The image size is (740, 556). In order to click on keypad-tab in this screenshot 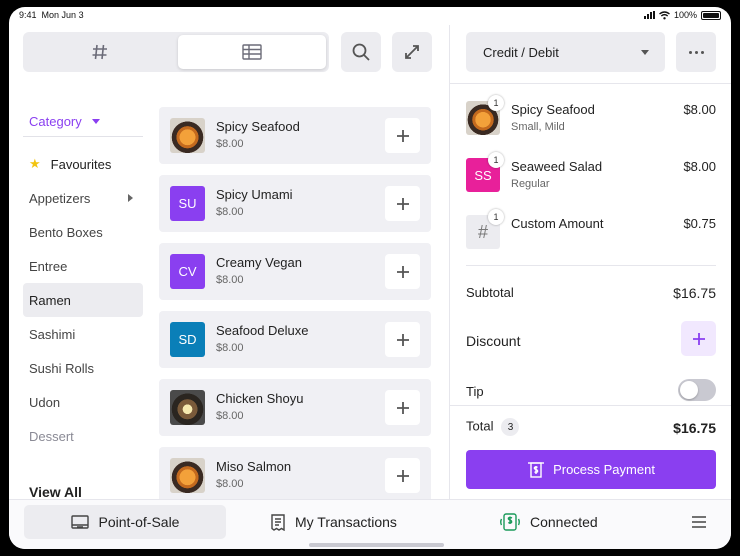, I will do `click(100, 52)`.